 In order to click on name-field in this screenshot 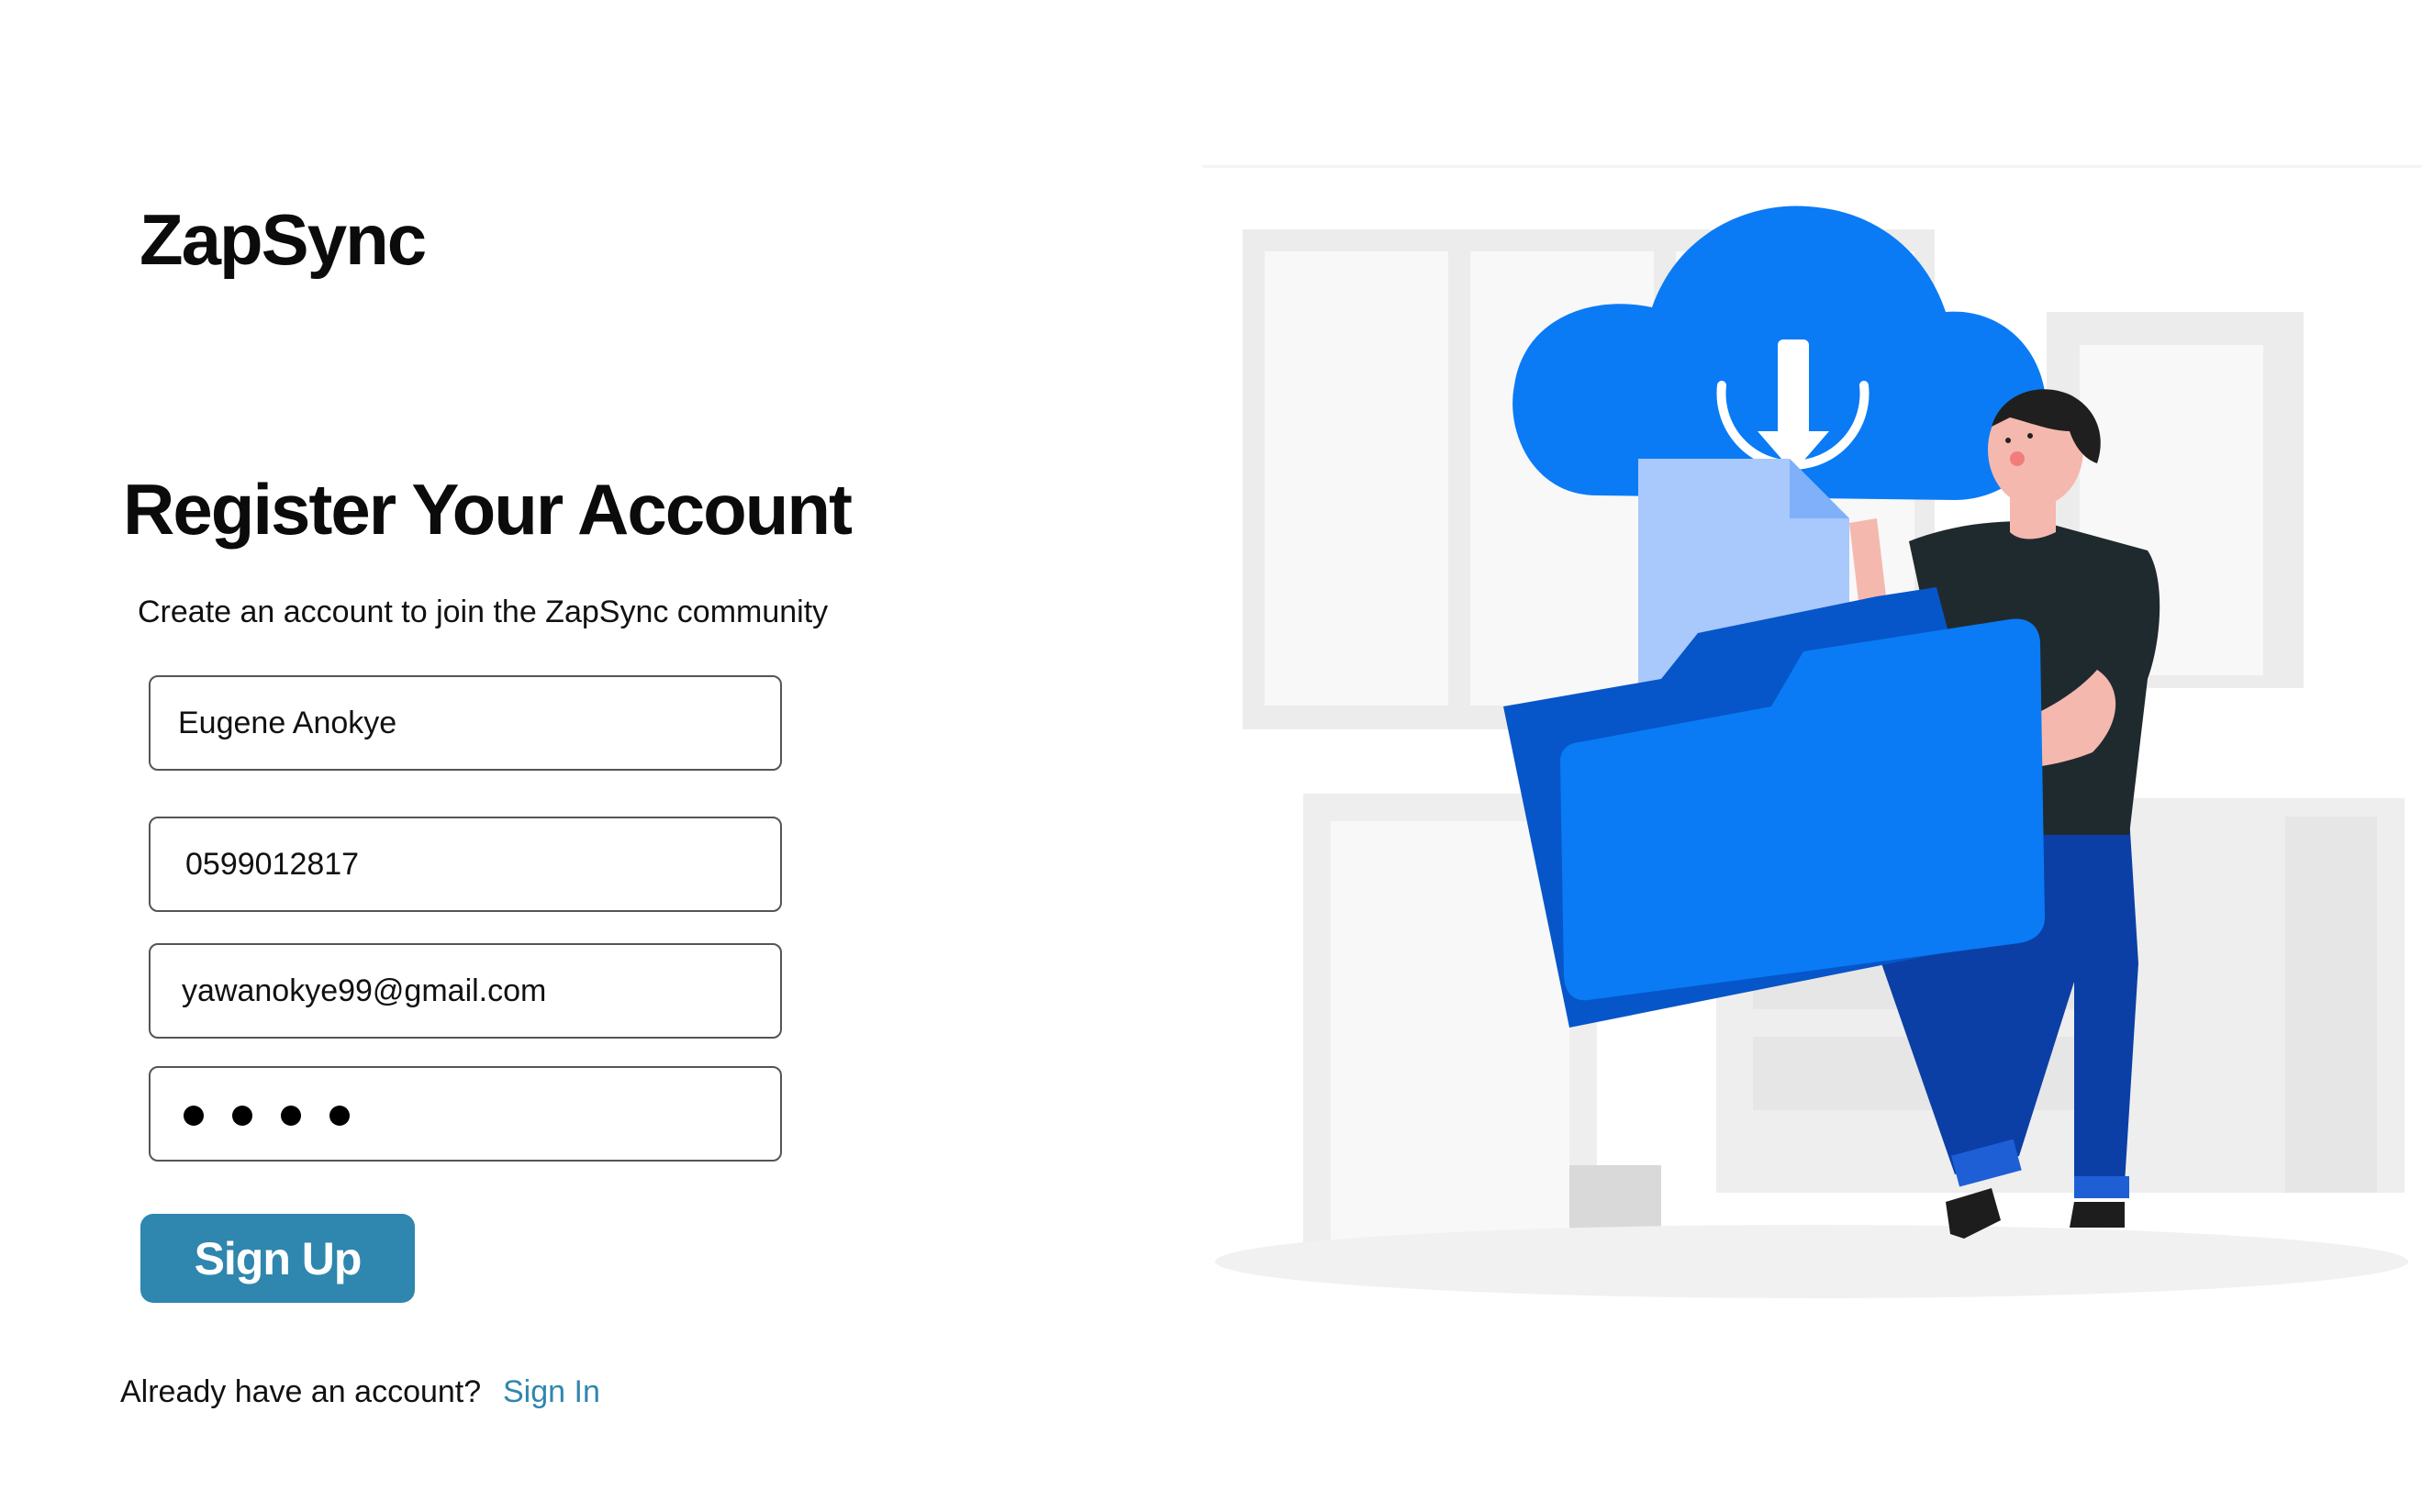, I will do `click(465, 723)`.